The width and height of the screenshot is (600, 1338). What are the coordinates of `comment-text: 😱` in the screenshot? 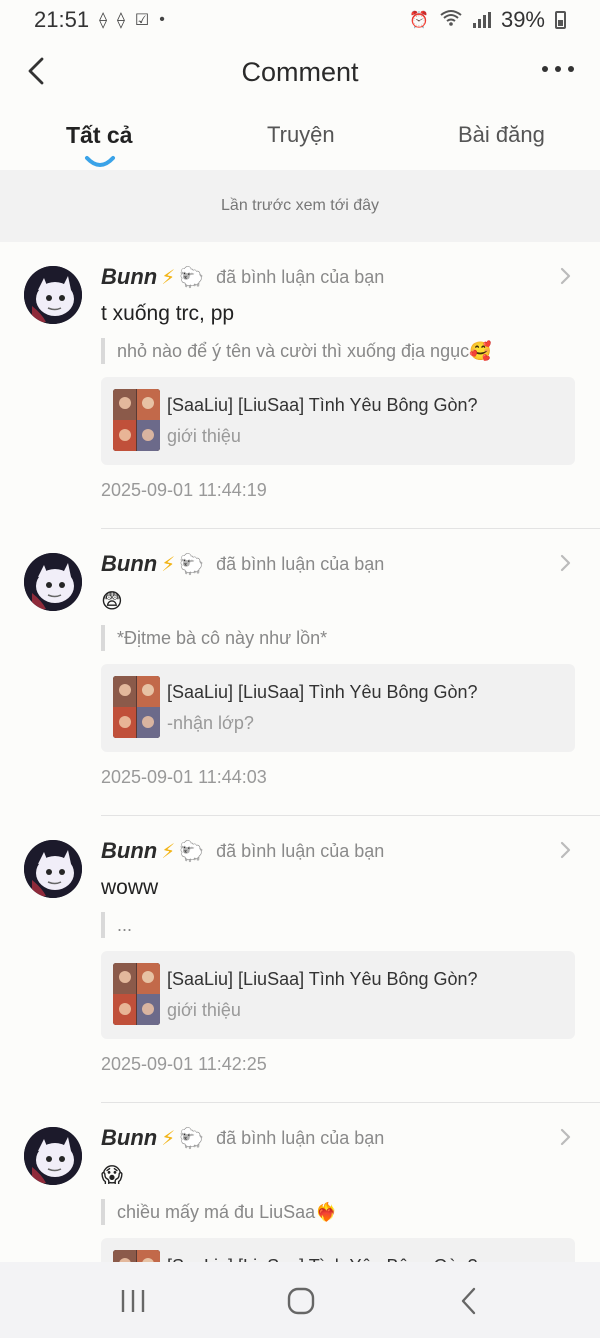 It's located at (112, 1175).